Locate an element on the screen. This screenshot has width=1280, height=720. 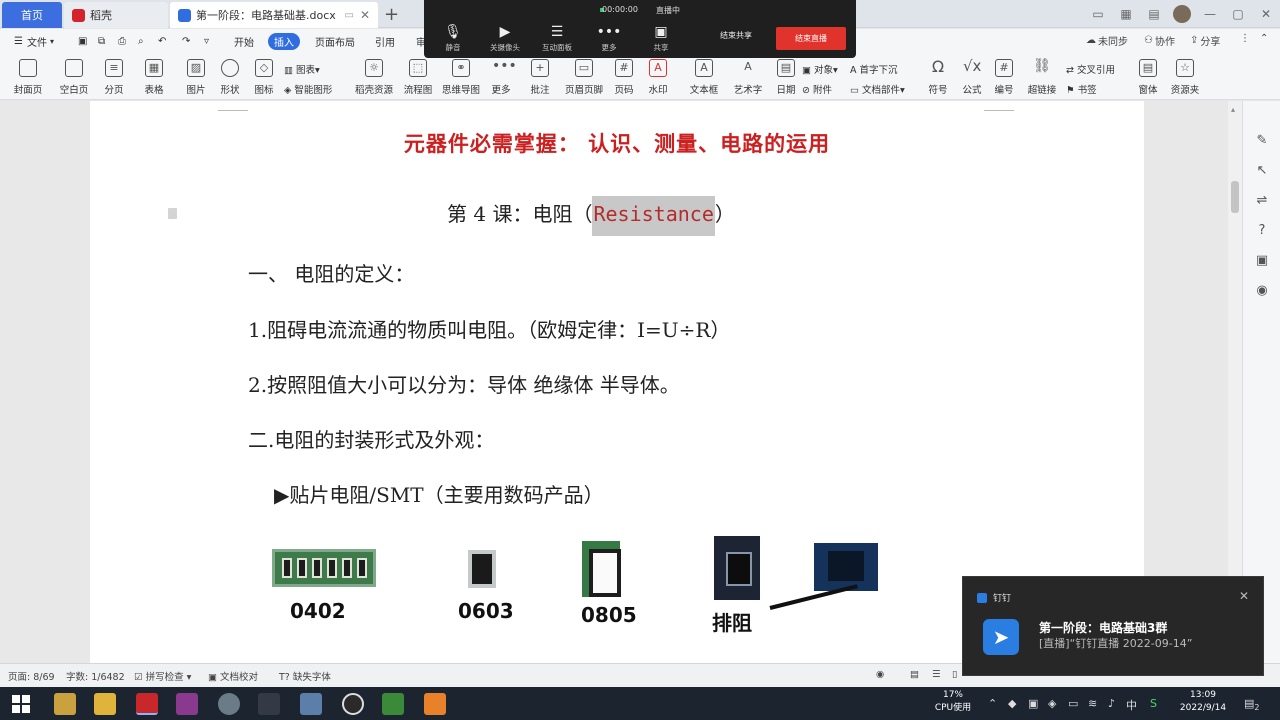
dingtalk-notification: 钉钉 ✕ ➤ 第一阶段：电路基础3群 [直播]“钉钉直播 2022-09-14” is located at coordinates (1113, 626).